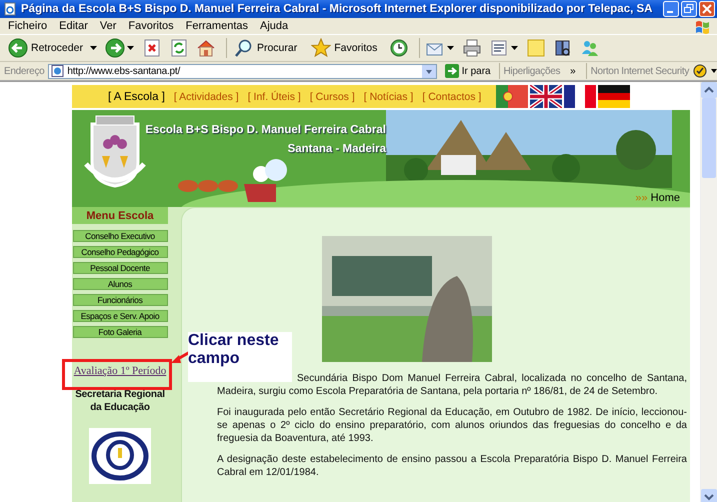  What do you see at coordinates (242, 71) in the screenshot?
I see `address-field: http://www.ebs-santana.pt/` at bounding box center [242, 71].